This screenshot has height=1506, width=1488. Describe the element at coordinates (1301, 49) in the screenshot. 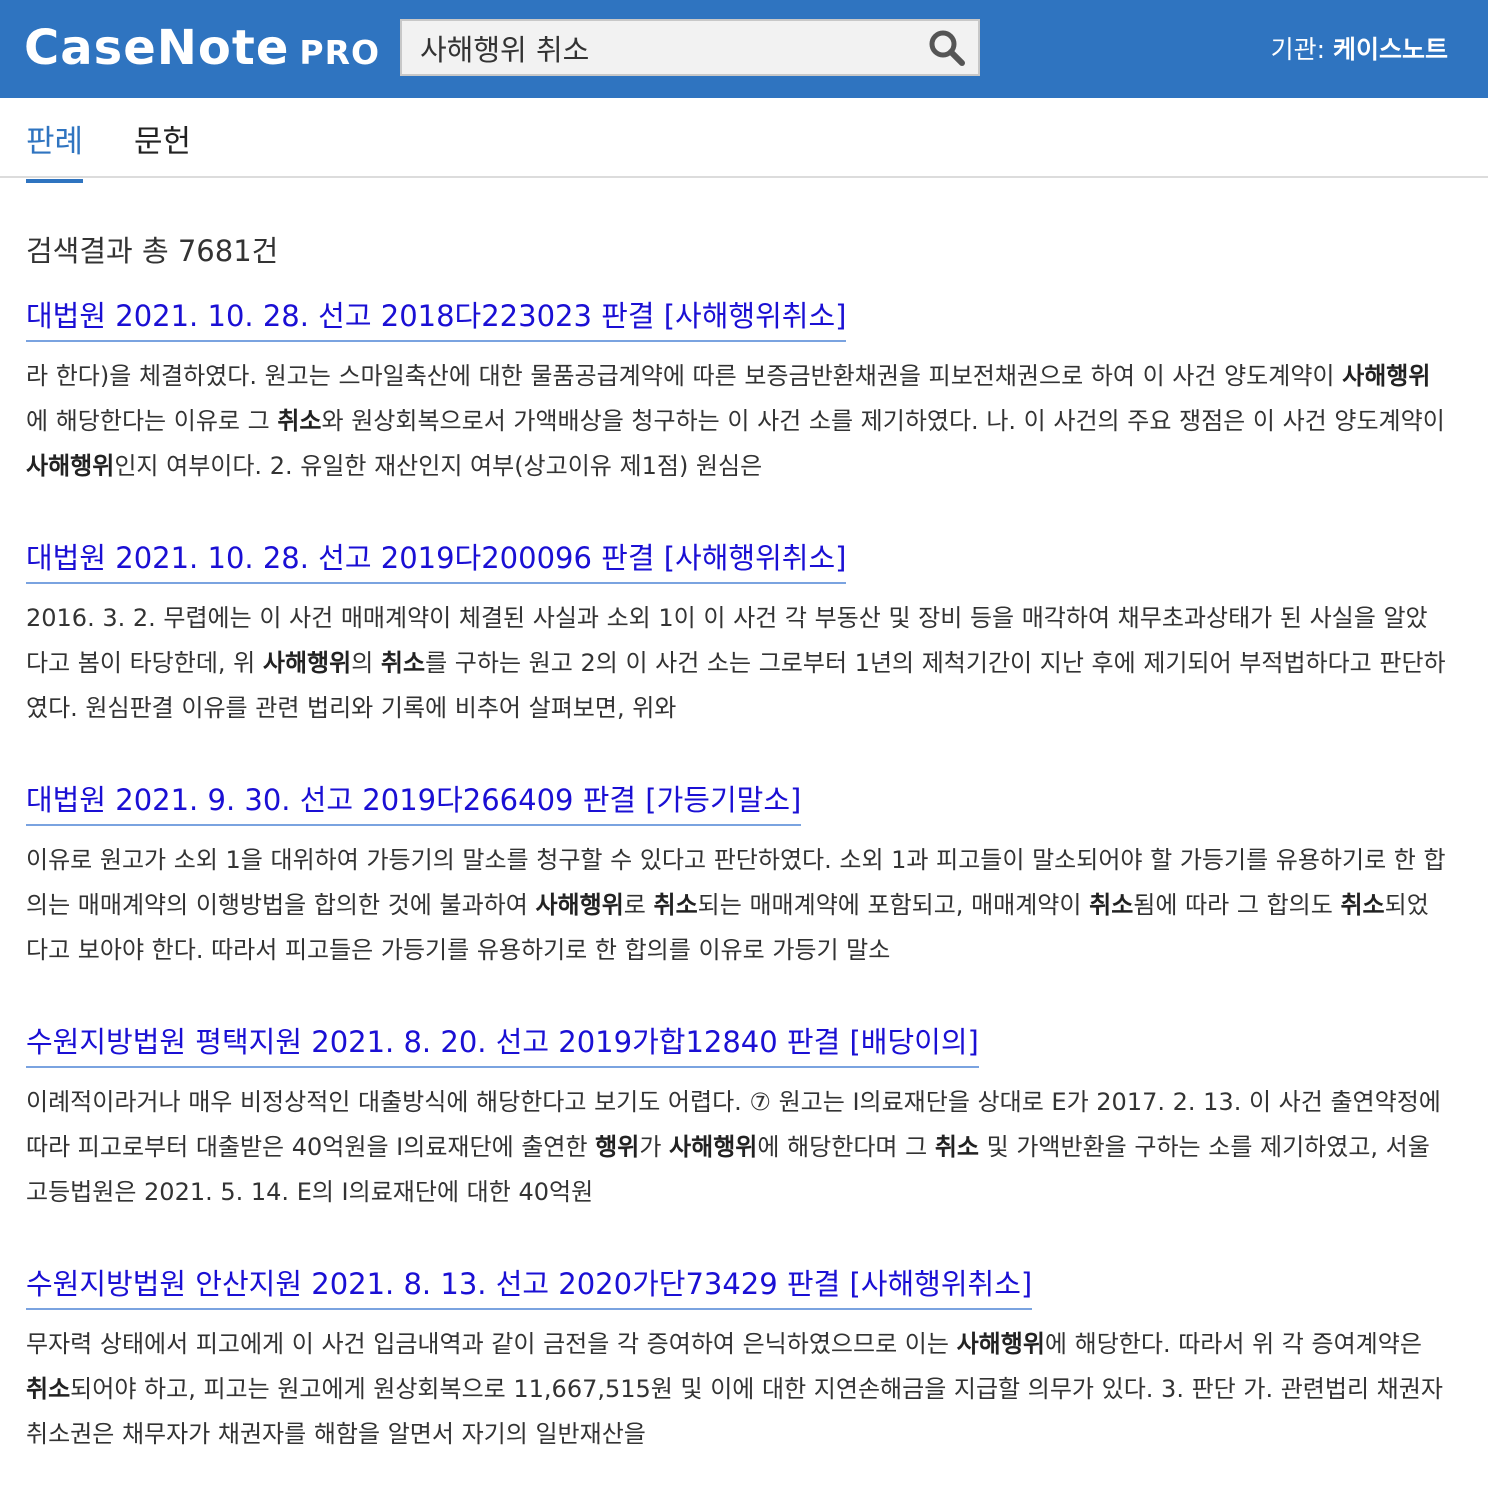

I see `organization-label: 기관:` at that location.